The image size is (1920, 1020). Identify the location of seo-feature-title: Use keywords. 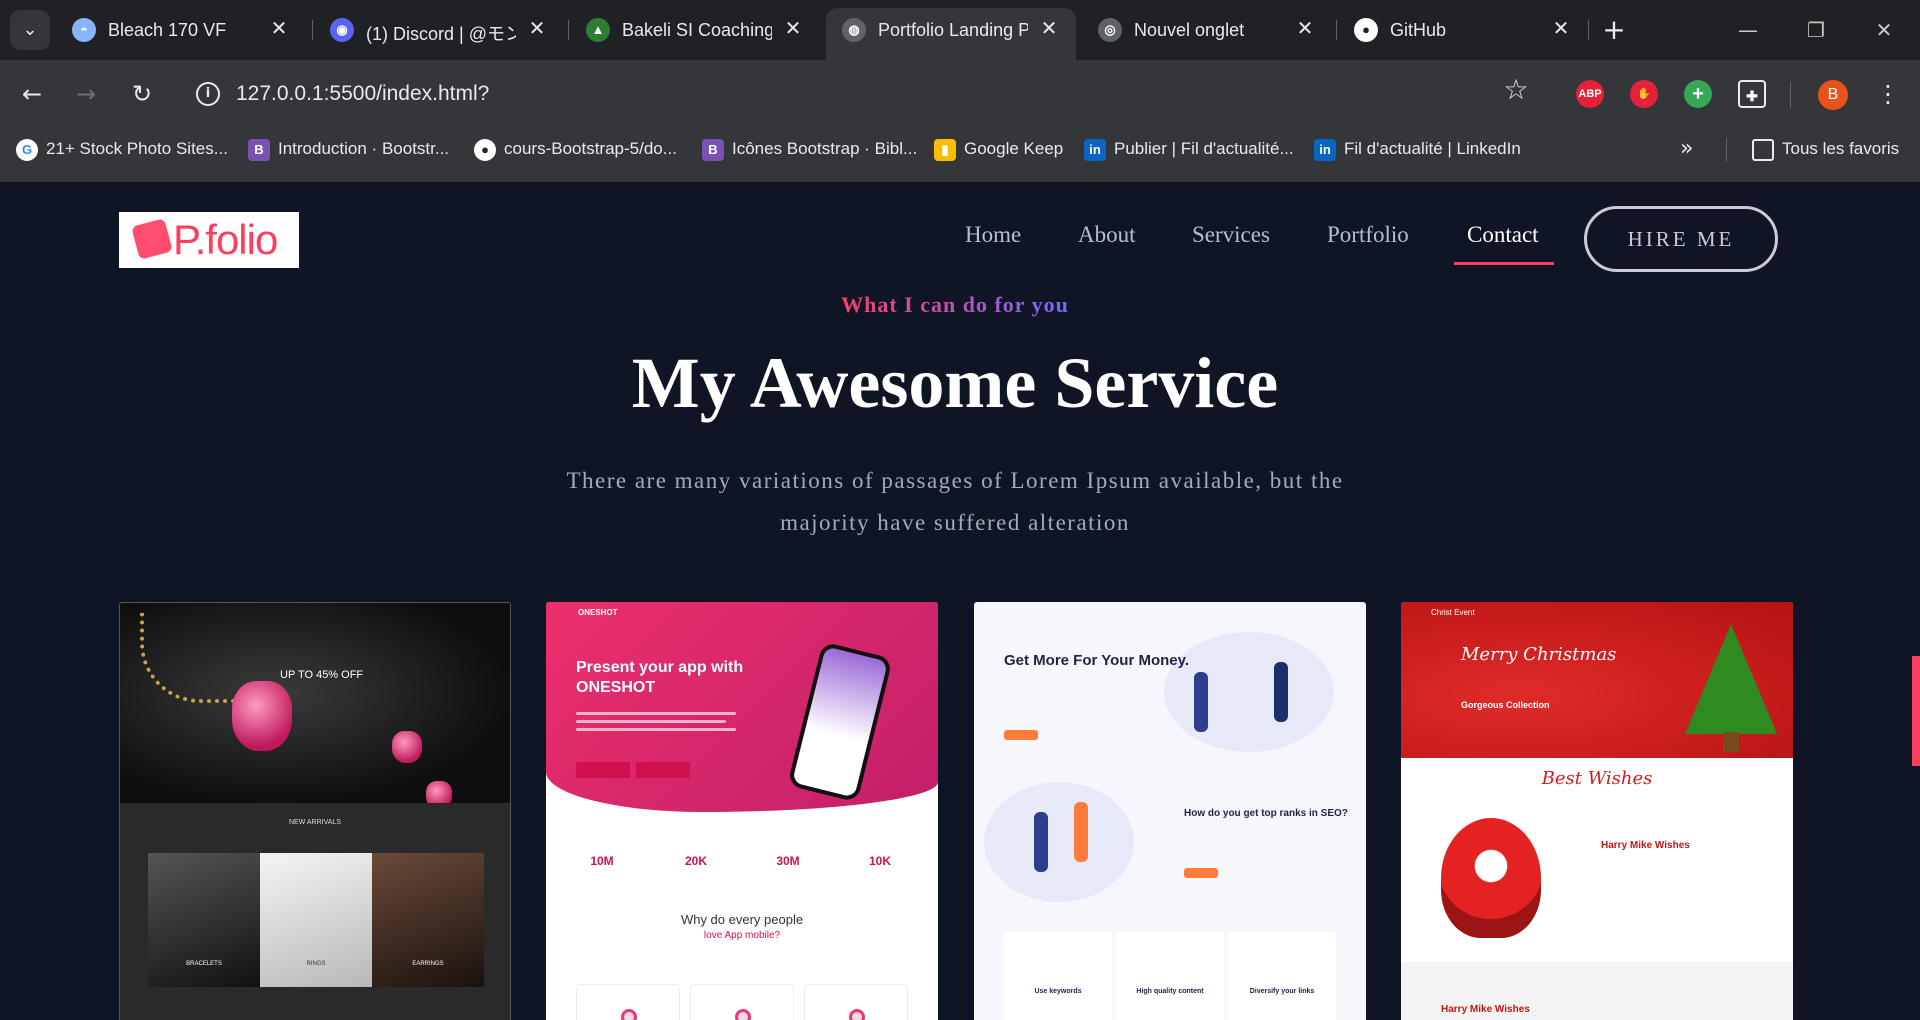
(1058, 991).